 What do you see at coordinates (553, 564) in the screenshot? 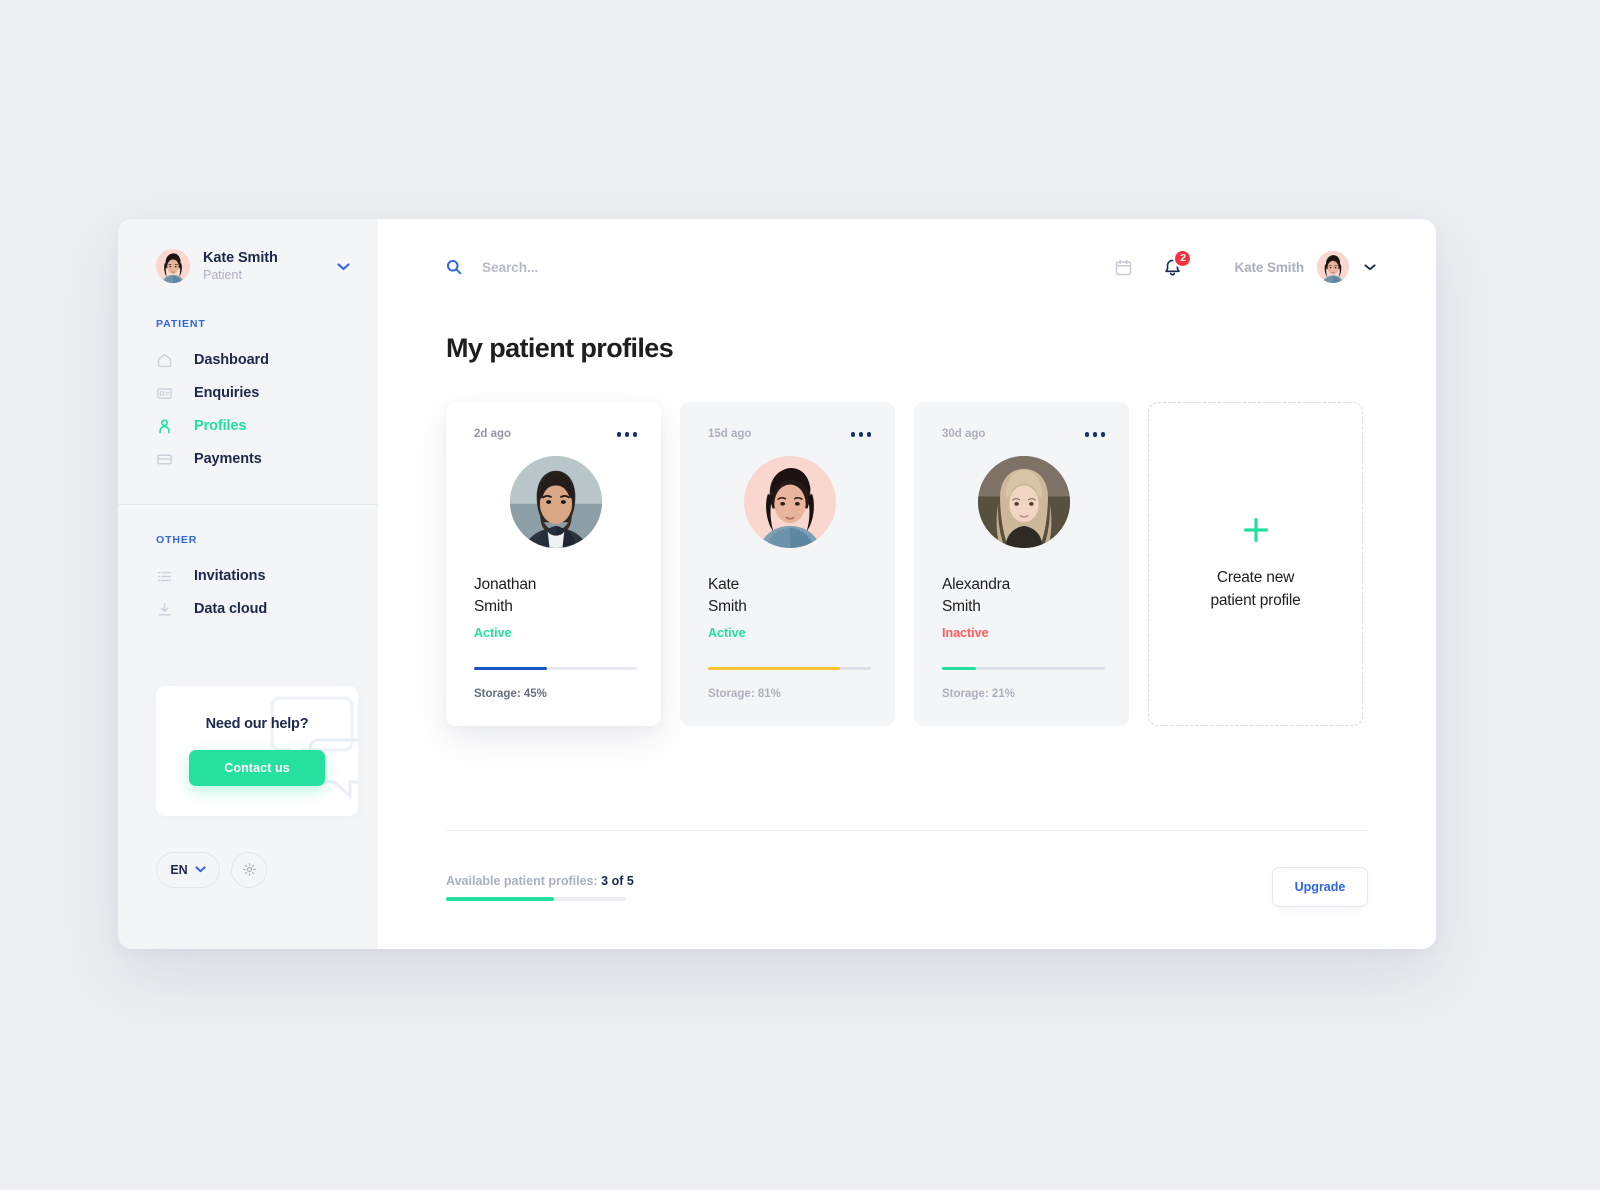
I see `profile-card: 2d ago Jonathan Smith Active Storage: 45%` at bounding box center [553, 564].